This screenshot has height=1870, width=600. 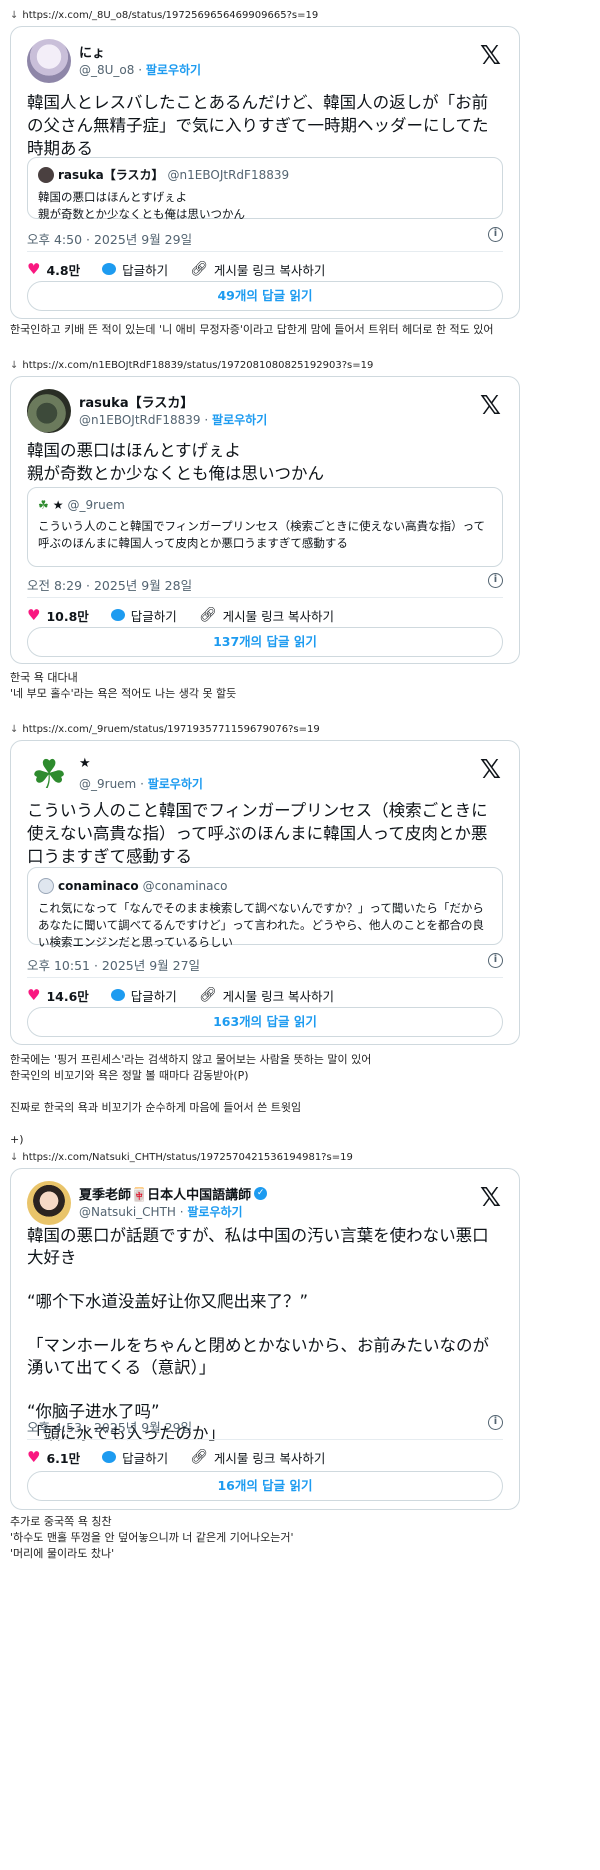 I want to click on action-bar: ♥ 14.6만 답글하기 🔗︎ 게시물 링크 복사하기, so click(x=265, y=995).